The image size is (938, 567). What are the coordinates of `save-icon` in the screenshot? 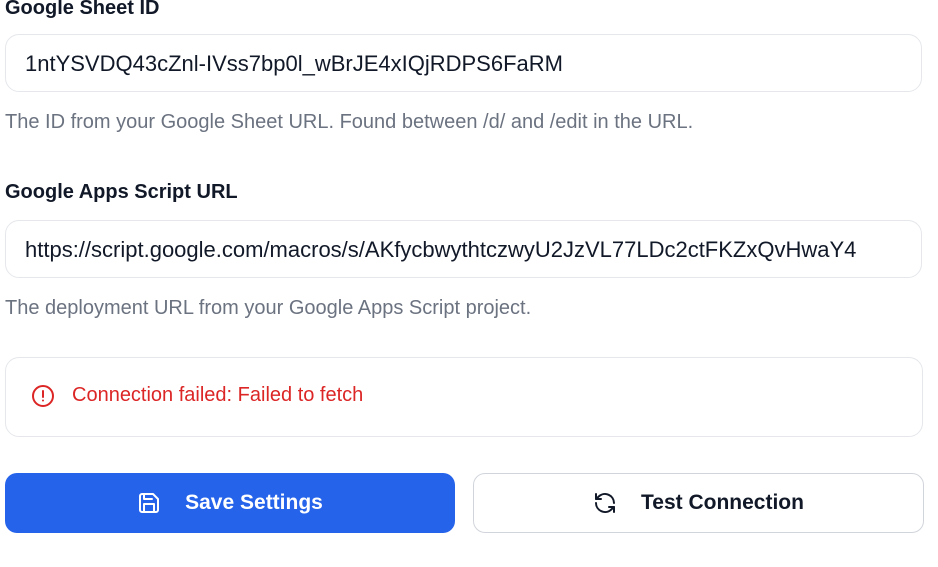 It's located at (149, 503).